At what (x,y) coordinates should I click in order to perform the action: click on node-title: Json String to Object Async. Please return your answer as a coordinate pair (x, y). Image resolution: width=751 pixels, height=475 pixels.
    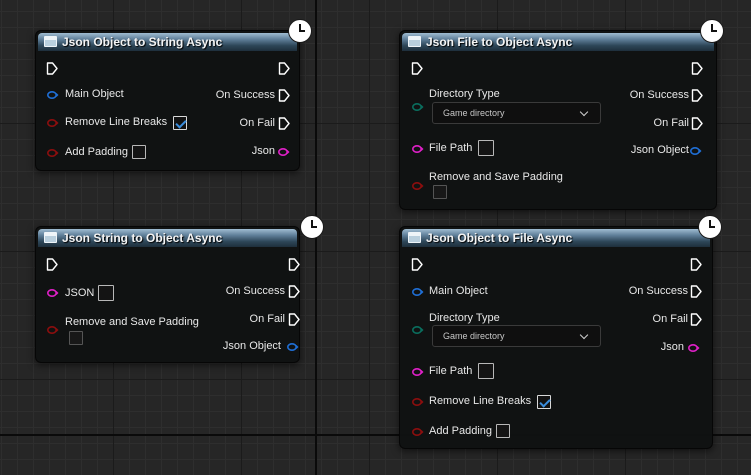
    Looking at the image, I should click on (142, 238).